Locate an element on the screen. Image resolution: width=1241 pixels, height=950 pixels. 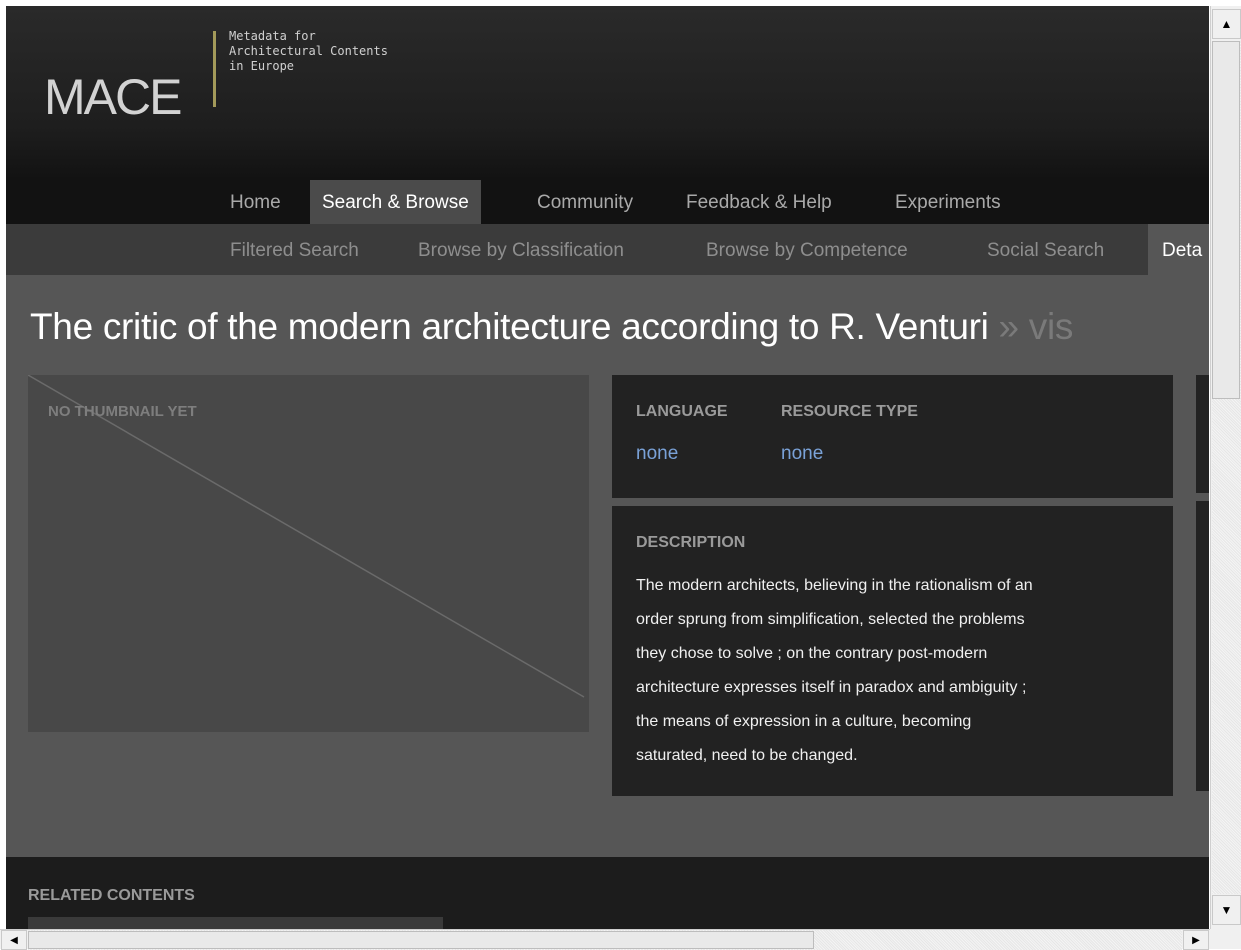
nav-home: Home is located at coordinates (255, 202).